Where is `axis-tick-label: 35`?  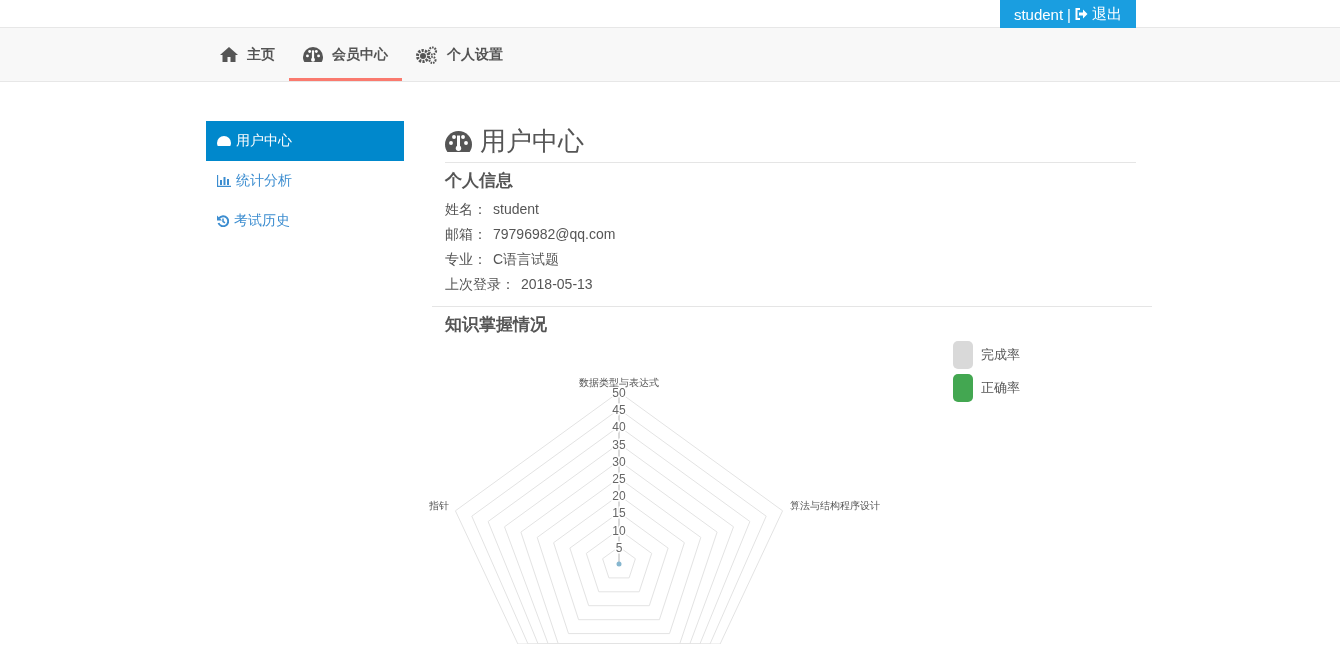
axis-tick-label: 35 is located at coordinates (619, 444).